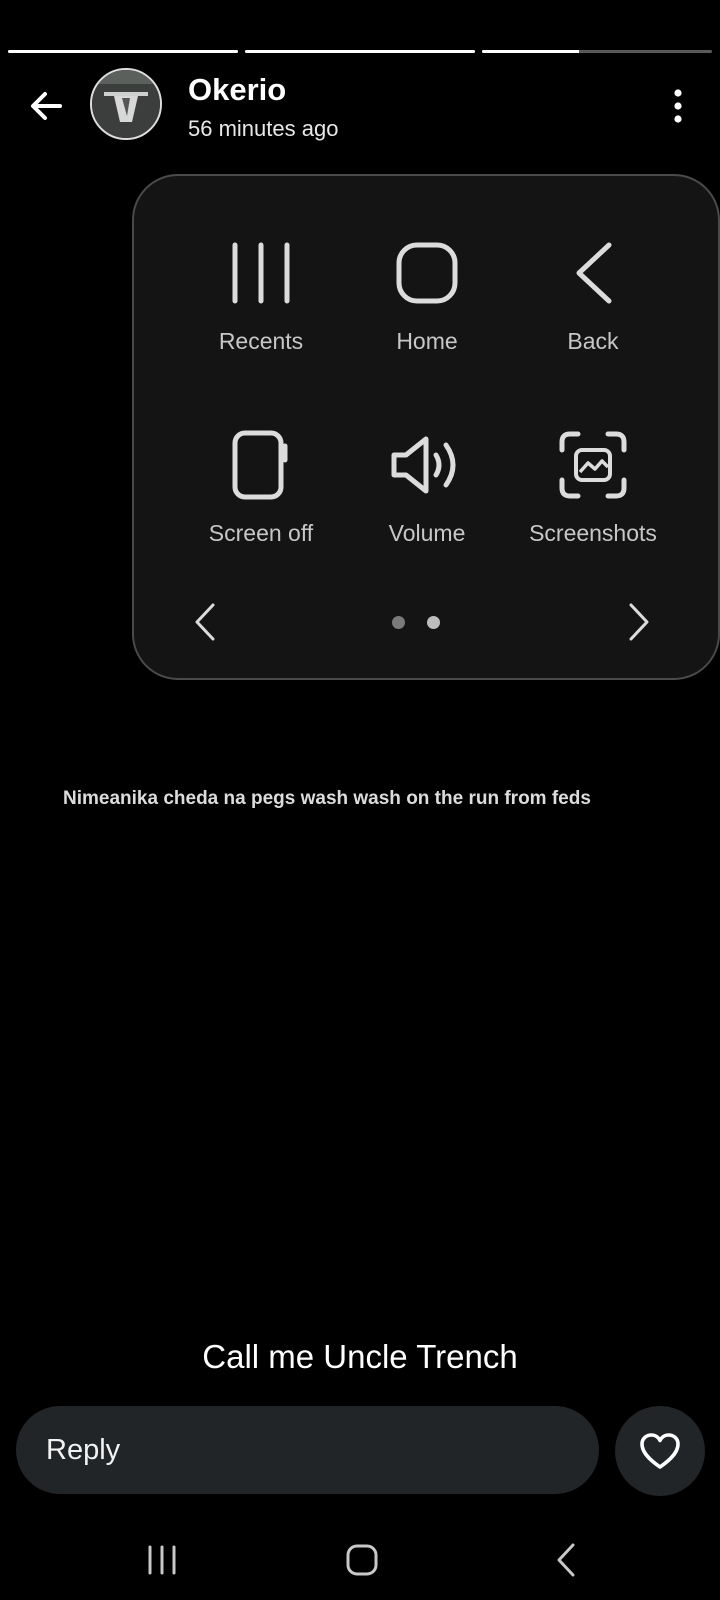 This screenshot has width=720, height=1600. Describe the element at coordinates (263, 128) in the screenshot. I see `timestamp: 56 minutes ago` at that location.